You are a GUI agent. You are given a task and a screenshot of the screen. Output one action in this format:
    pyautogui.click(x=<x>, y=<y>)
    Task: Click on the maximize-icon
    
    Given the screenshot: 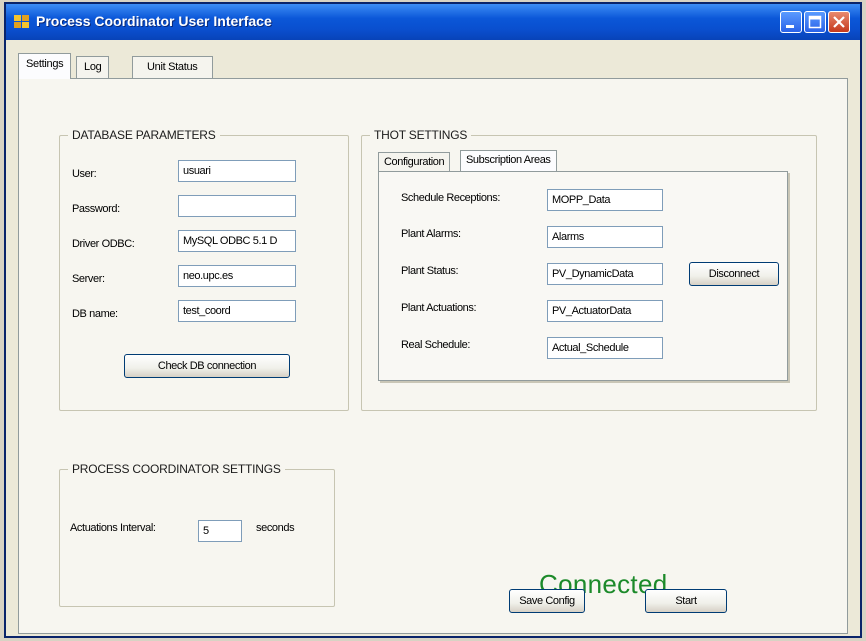 What is the action you would take?
    pyautogui.click(x=815, y=22)
    